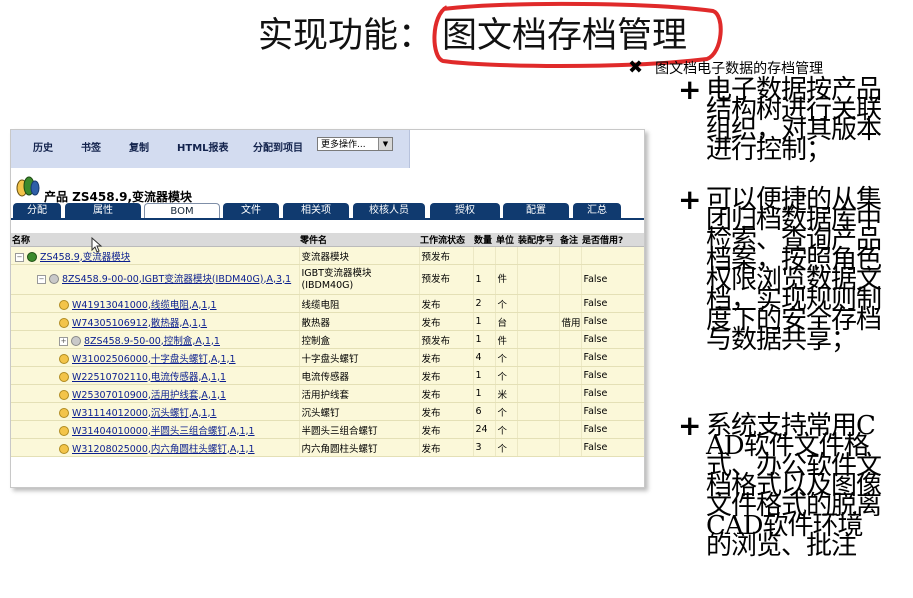 This screenshot has height=598, width=913. I want to click on qty-cell: 4, so click(484, 357).